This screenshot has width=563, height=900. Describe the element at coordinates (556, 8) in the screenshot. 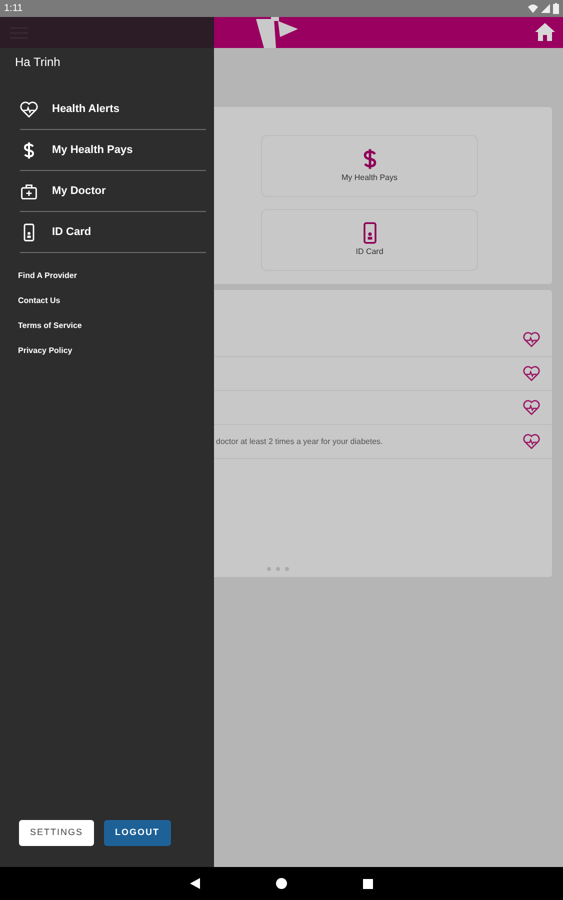

I see `battery-icon` at that location.